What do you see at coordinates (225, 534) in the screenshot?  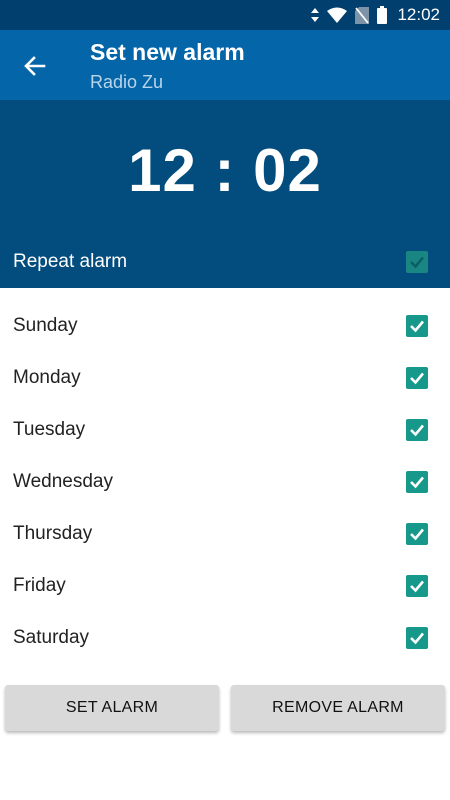 I see `day-row-thursday: Thursday` at bounding box center [225, 534].